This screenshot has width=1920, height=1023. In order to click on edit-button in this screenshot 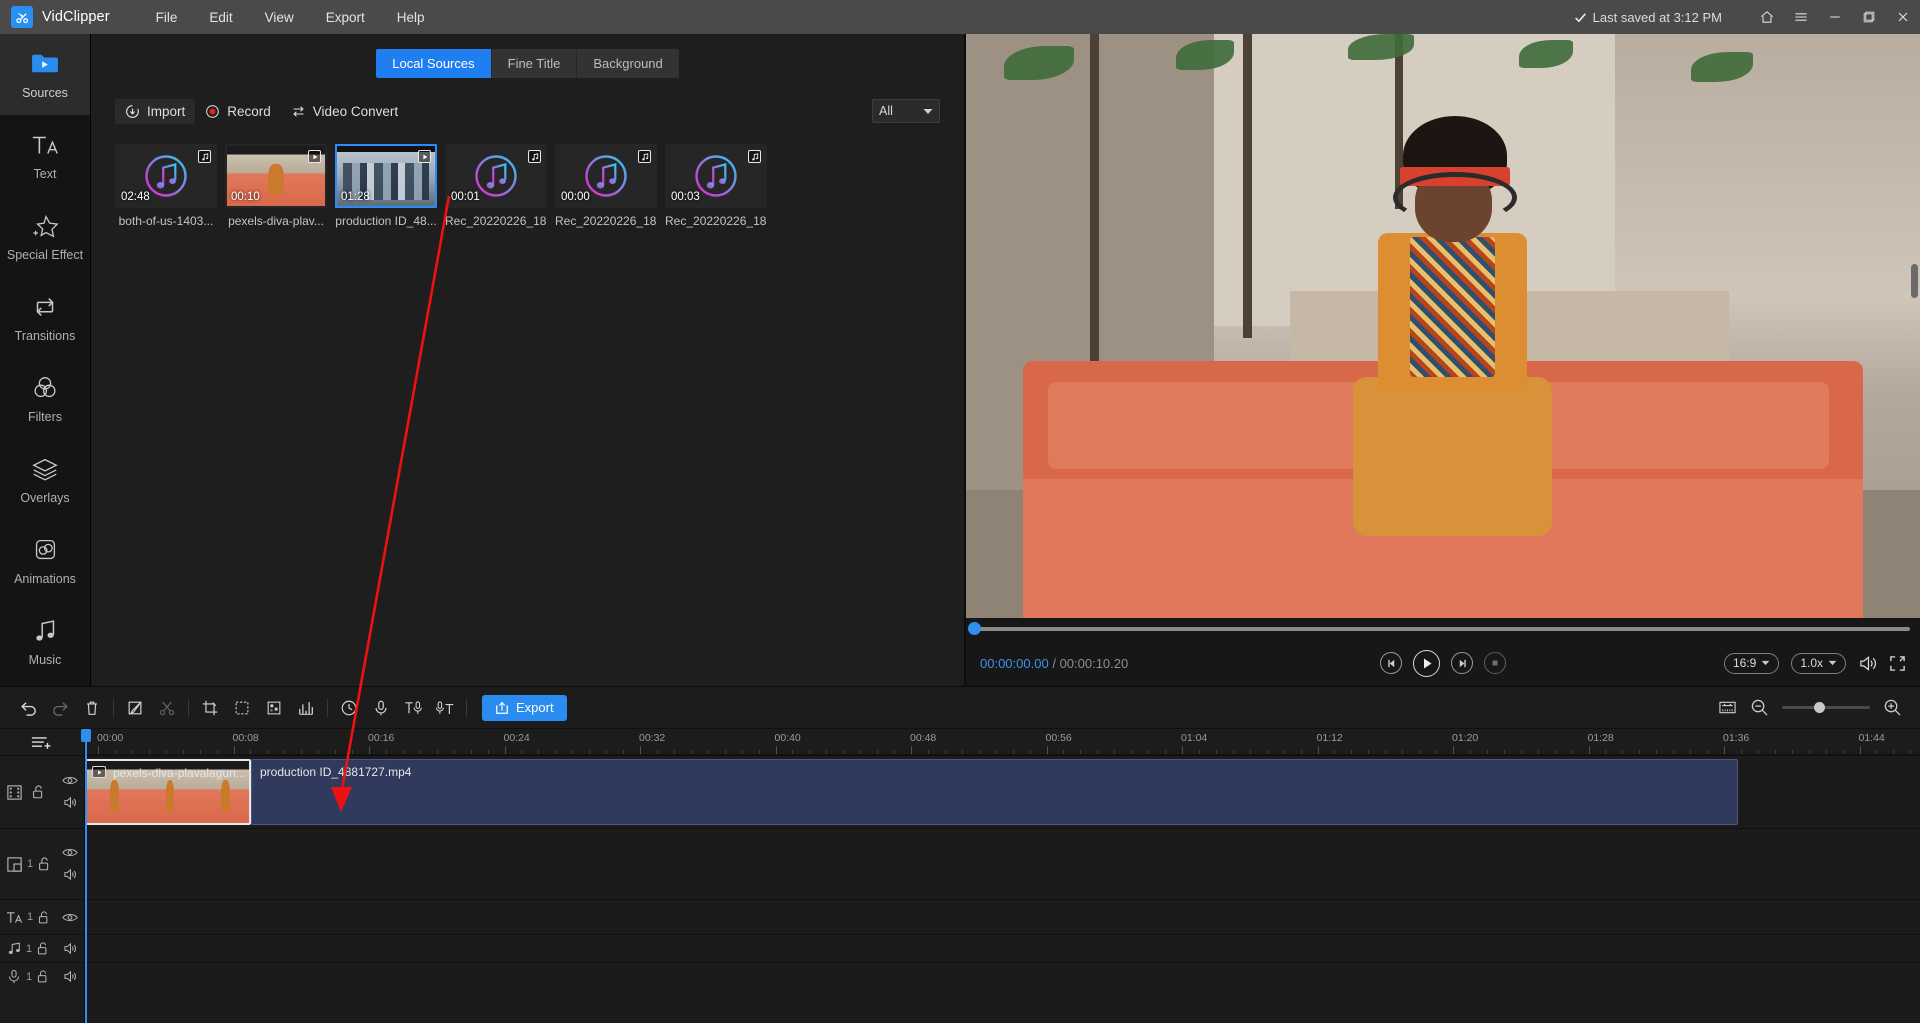, I will do `click(135, 708)`.